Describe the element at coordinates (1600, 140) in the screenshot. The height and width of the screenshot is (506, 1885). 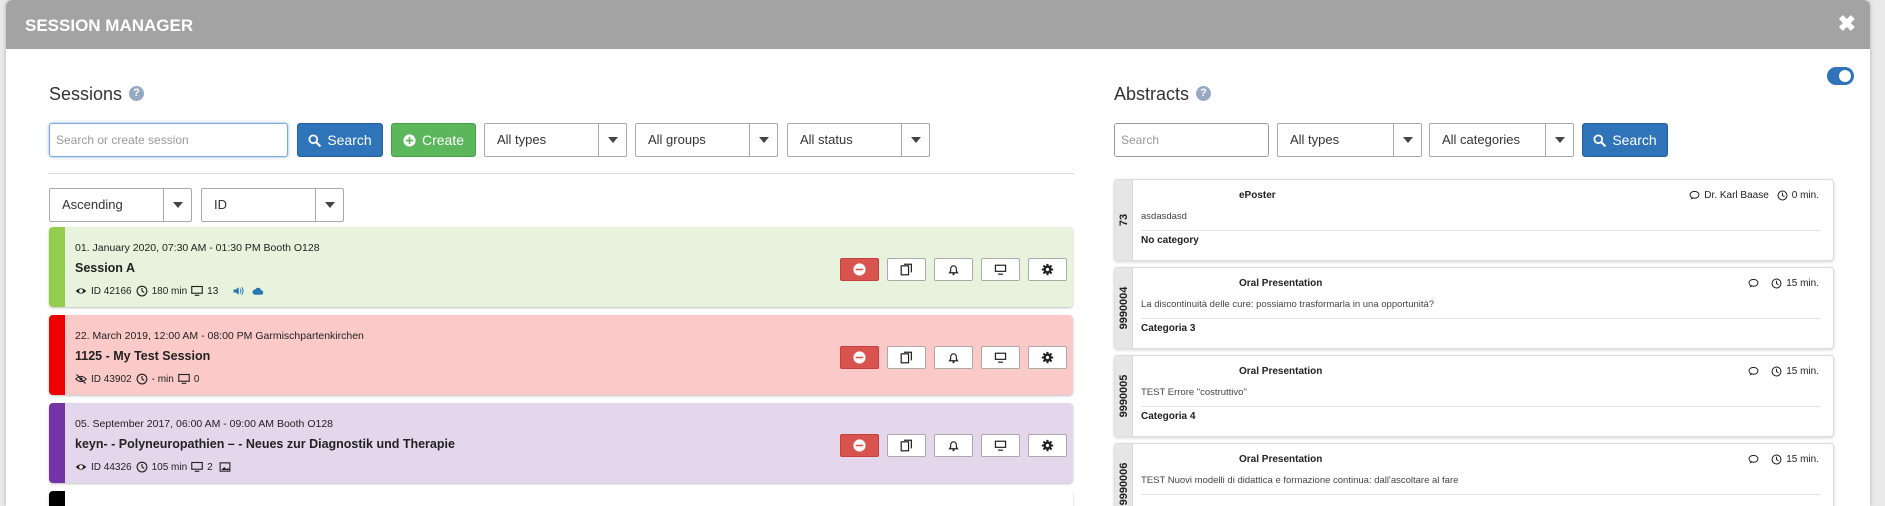
I see `search-icon` at that location.